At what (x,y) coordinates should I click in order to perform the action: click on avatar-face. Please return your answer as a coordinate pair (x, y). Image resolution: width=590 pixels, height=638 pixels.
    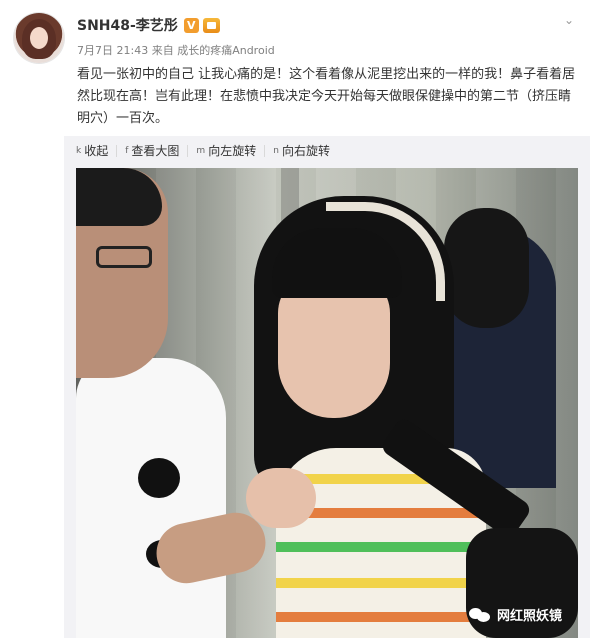
    Looking at the image, I should click on (39, 38).